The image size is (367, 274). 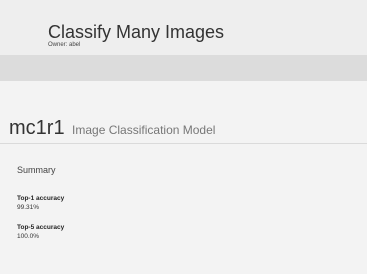 What do you see at coordinates (28, 207) in the screenshot?
I see `metric-value: 99.31%` at bounding box center [28, 207].